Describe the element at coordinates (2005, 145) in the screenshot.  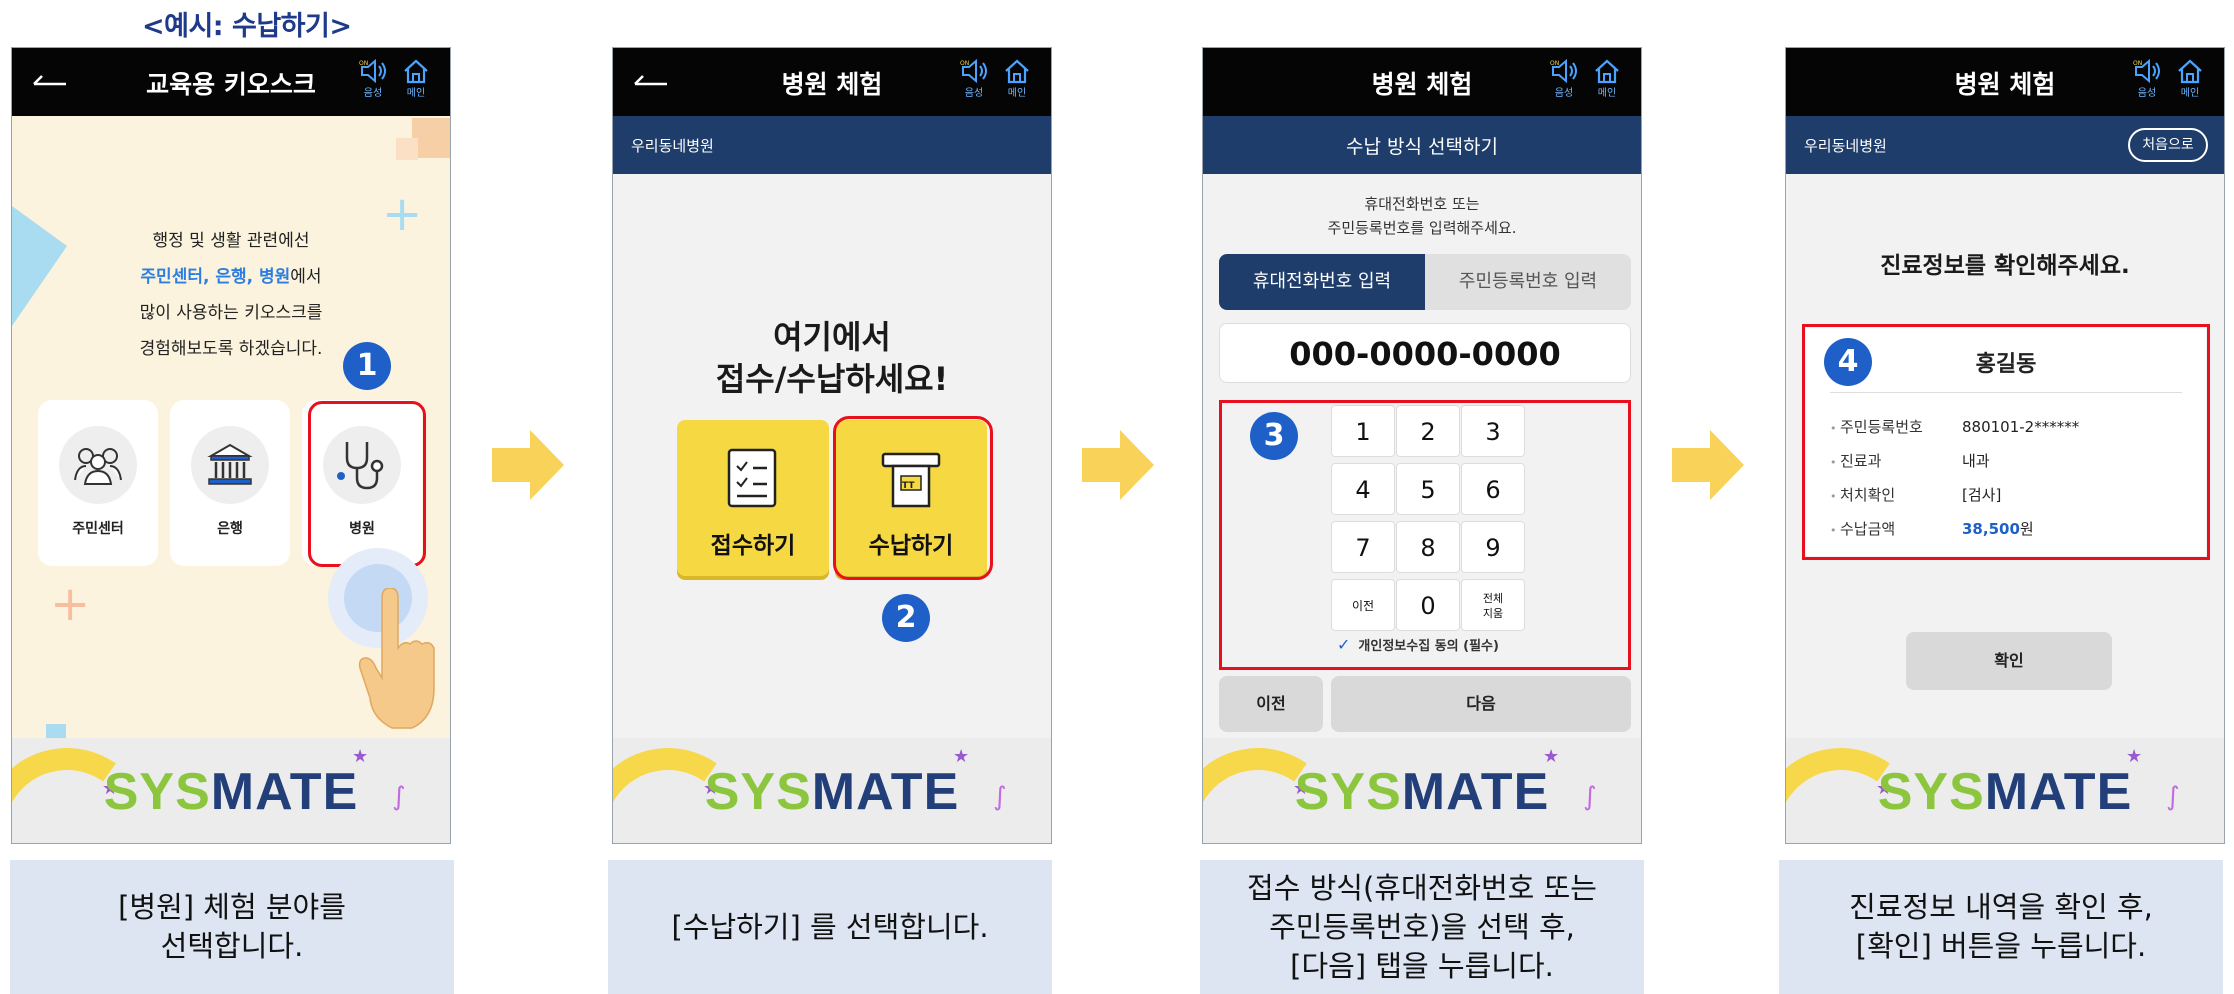
I see `sub-bar: 우리동네병원 처음으로` at that location.